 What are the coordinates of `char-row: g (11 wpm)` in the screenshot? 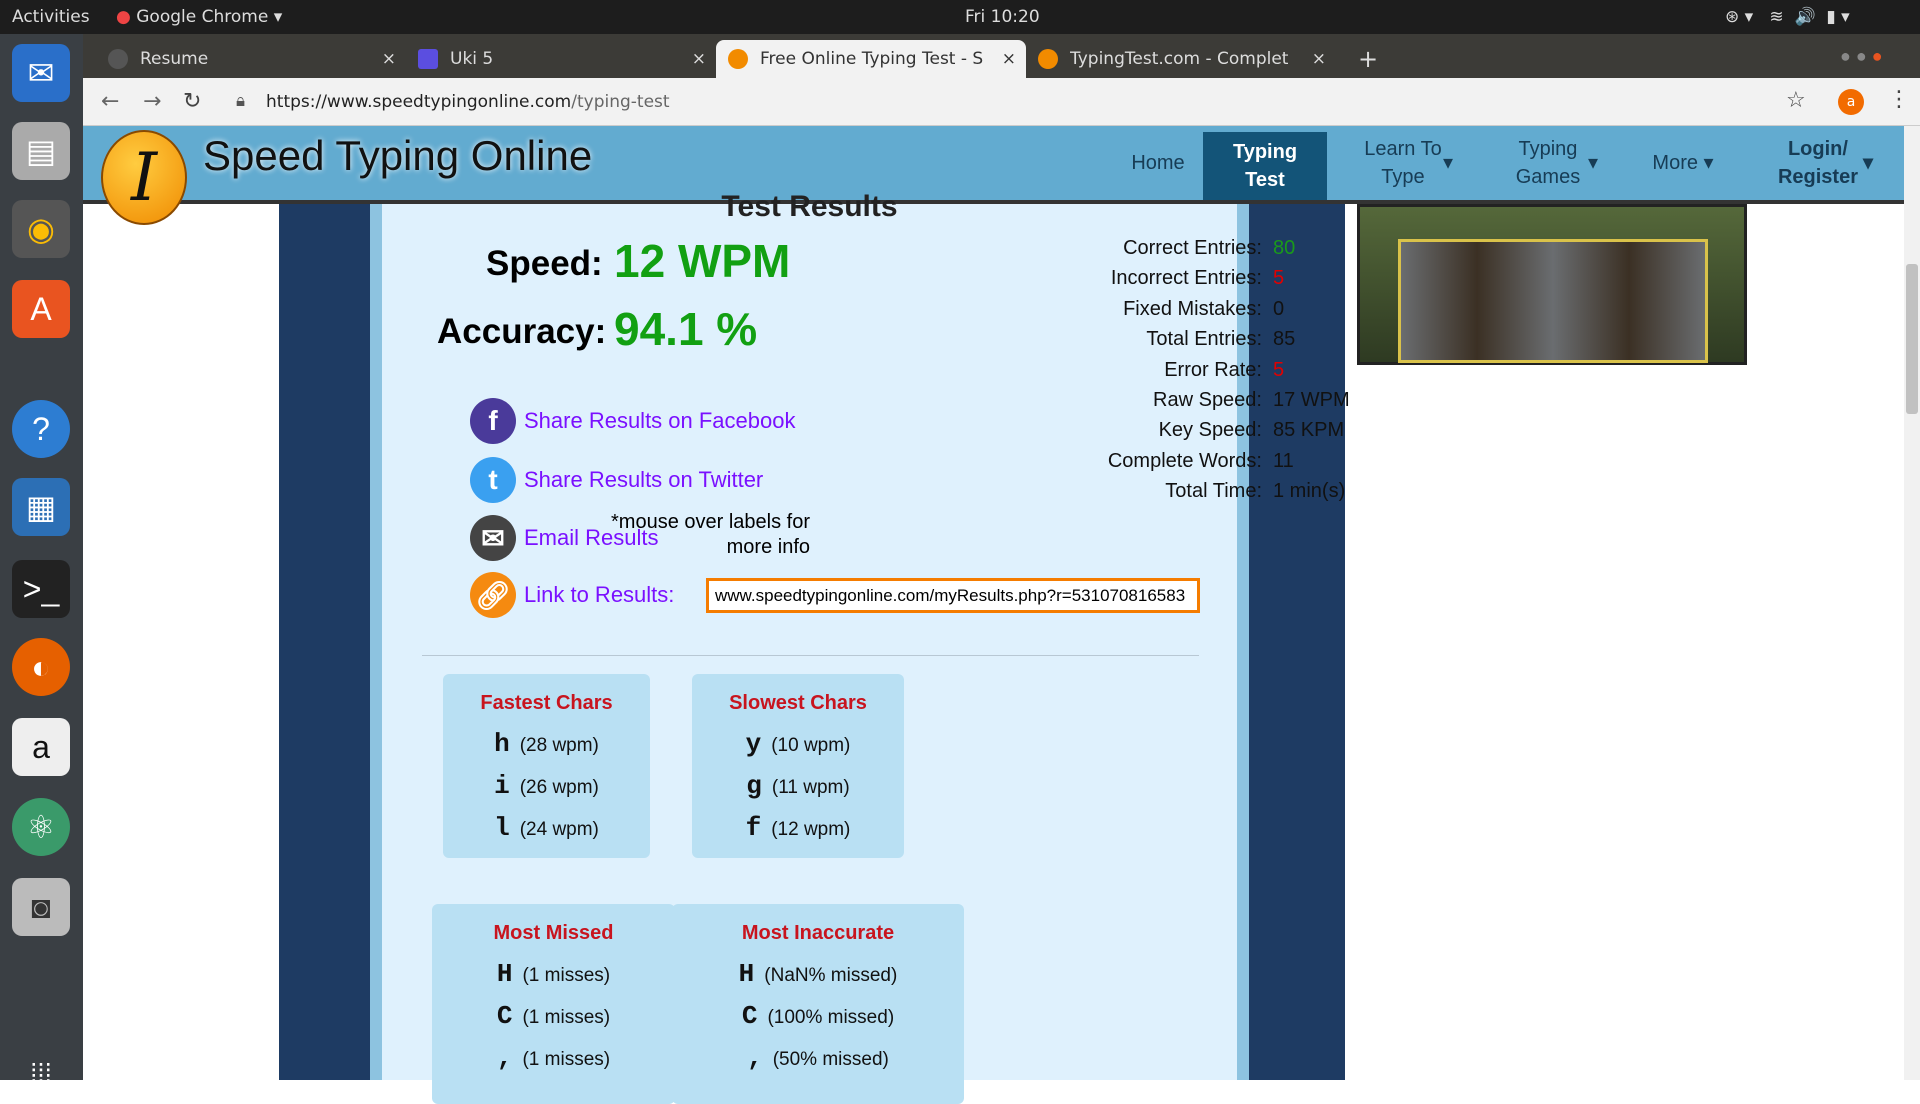 It's located at (798, 786).